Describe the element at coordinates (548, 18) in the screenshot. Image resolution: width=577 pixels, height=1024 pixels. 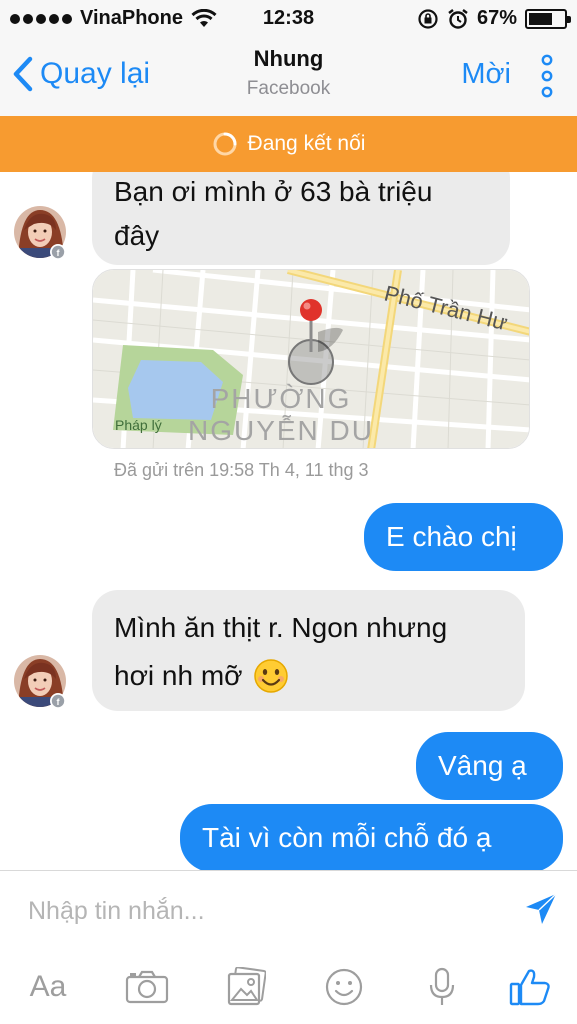
I see `battery-icon` at that location.